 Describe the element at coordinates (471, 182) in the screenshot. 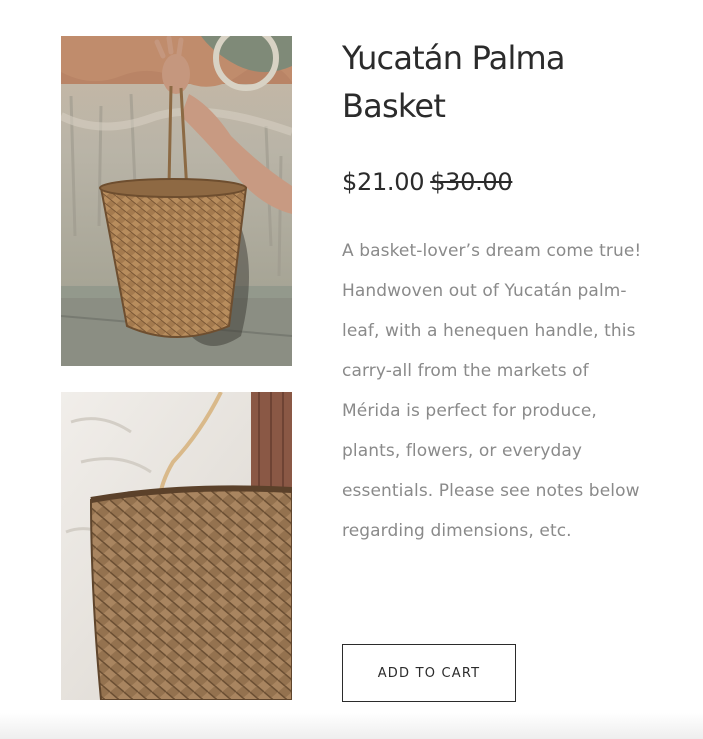

I see `compare-price: $30.00` at that location.